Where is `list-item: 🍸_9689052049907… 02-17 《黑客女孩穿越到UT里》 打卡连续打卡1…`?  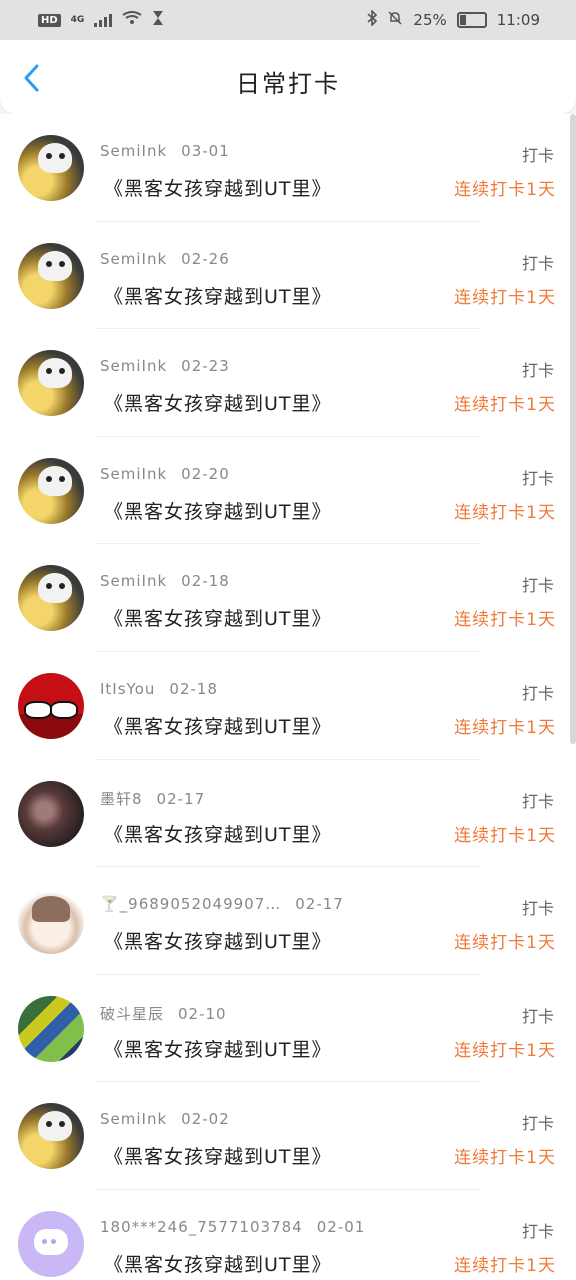
list-item: 🍸_9689052049907… 02-17 《黑客女孩穿越到UT里》 打卡连续打卡1… is located at coordinates (288, 921).